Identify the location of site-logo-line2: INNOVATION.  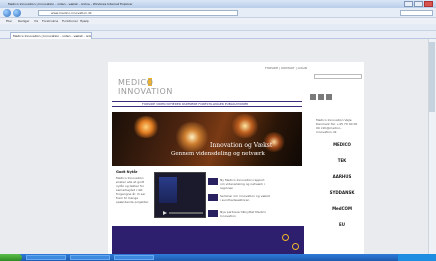
(145, 91).